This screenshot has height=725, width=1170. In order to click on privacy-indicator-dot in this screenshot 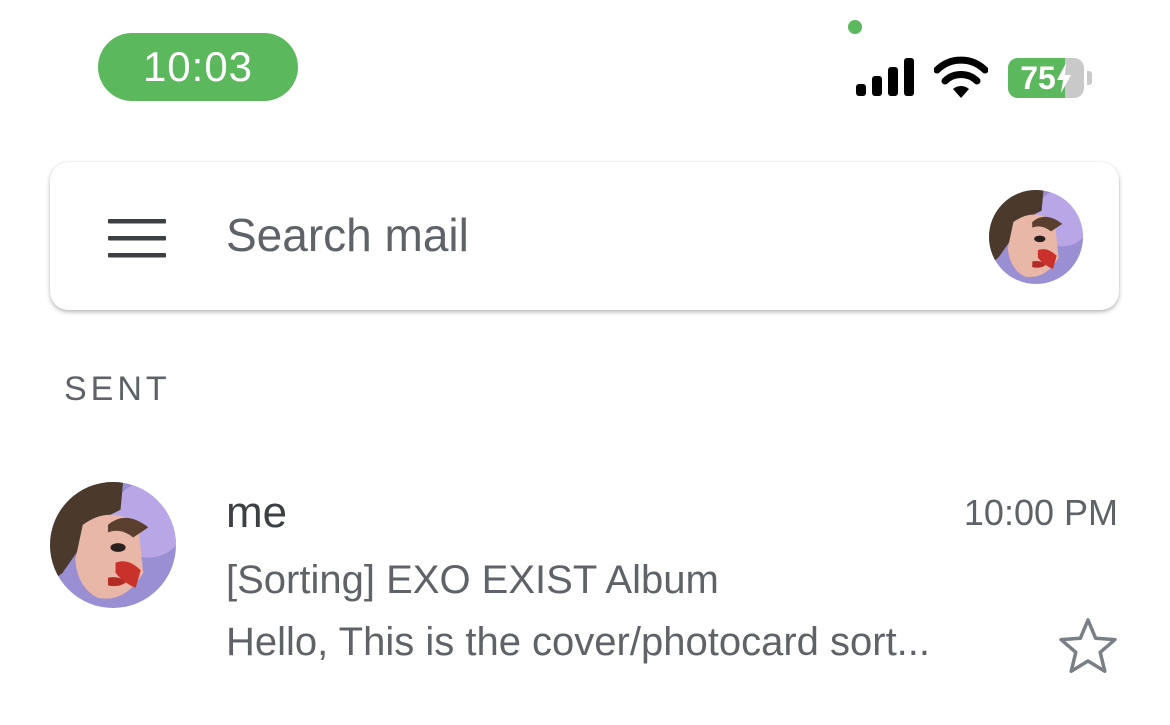, I will do `click(855, 27)`.